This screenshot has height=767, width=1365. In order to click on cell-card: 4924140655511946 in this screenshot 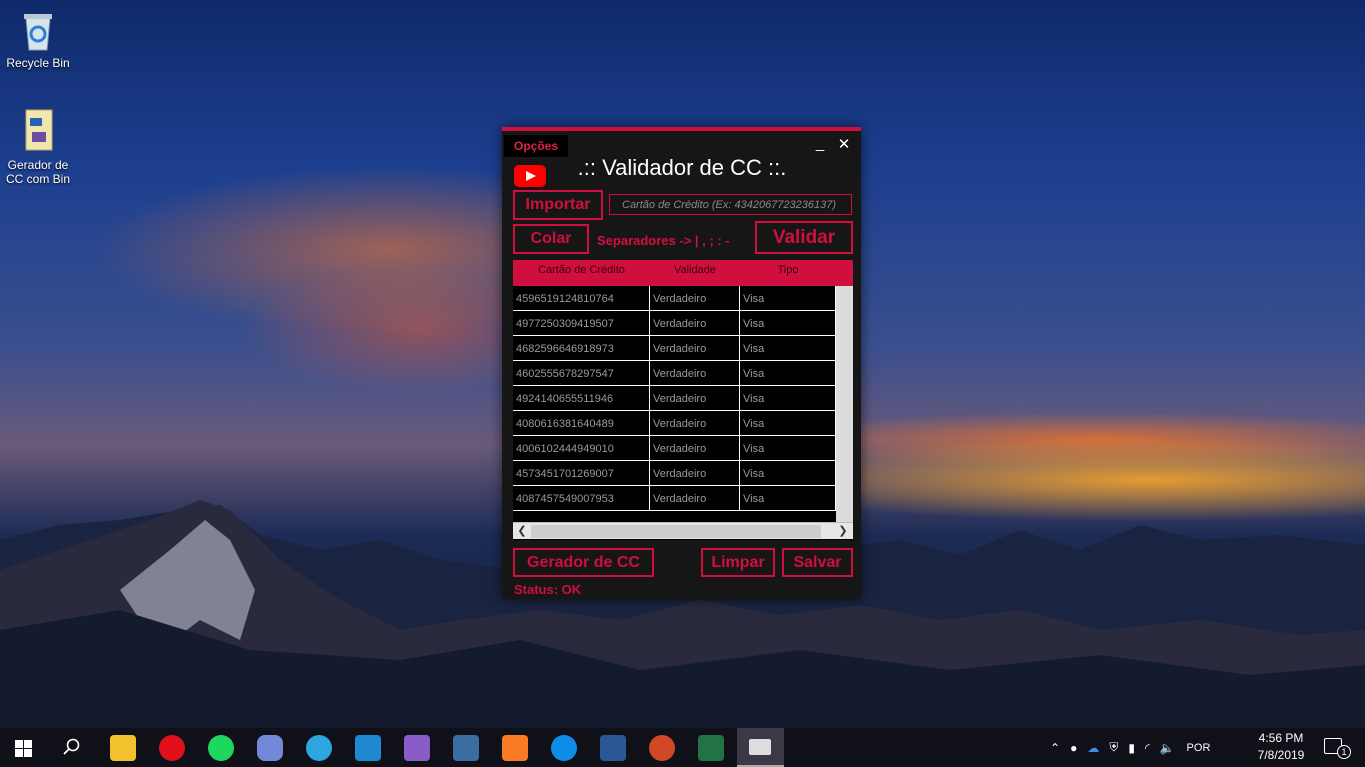, I will do `click(581, 398)`.